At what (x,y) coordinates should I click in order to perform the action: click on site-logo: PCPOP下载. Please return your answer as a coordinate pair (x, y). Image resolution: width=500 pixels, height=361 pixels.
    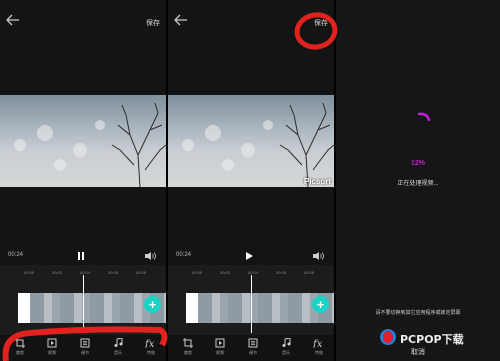
    Looking at the image, I should click on (440, 341).